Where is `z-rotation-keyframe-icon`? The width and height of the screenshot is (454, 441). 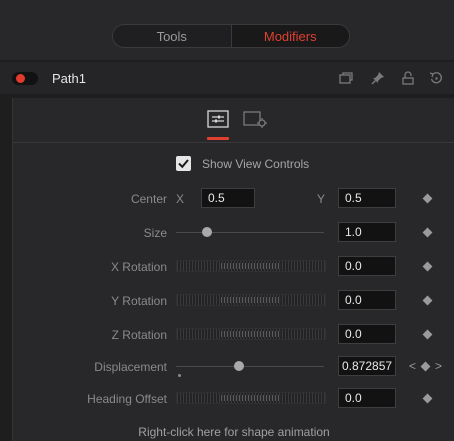 z-rotation-keyframe-icon is located at coordinates (427, 334).